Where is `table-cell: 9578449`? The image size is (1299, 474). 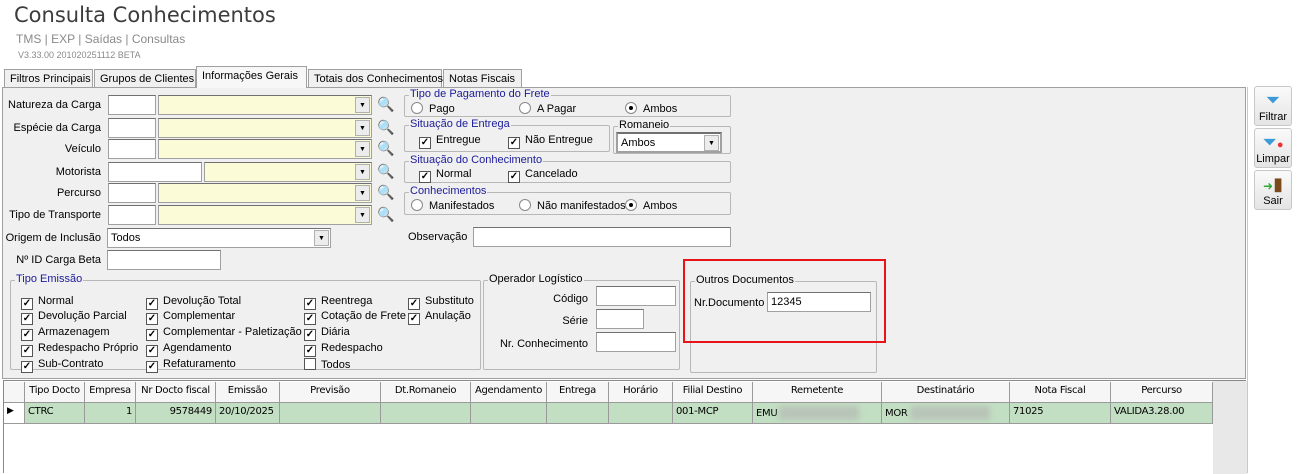 table-cell: 9578449 is located at coordinates (176, 413).